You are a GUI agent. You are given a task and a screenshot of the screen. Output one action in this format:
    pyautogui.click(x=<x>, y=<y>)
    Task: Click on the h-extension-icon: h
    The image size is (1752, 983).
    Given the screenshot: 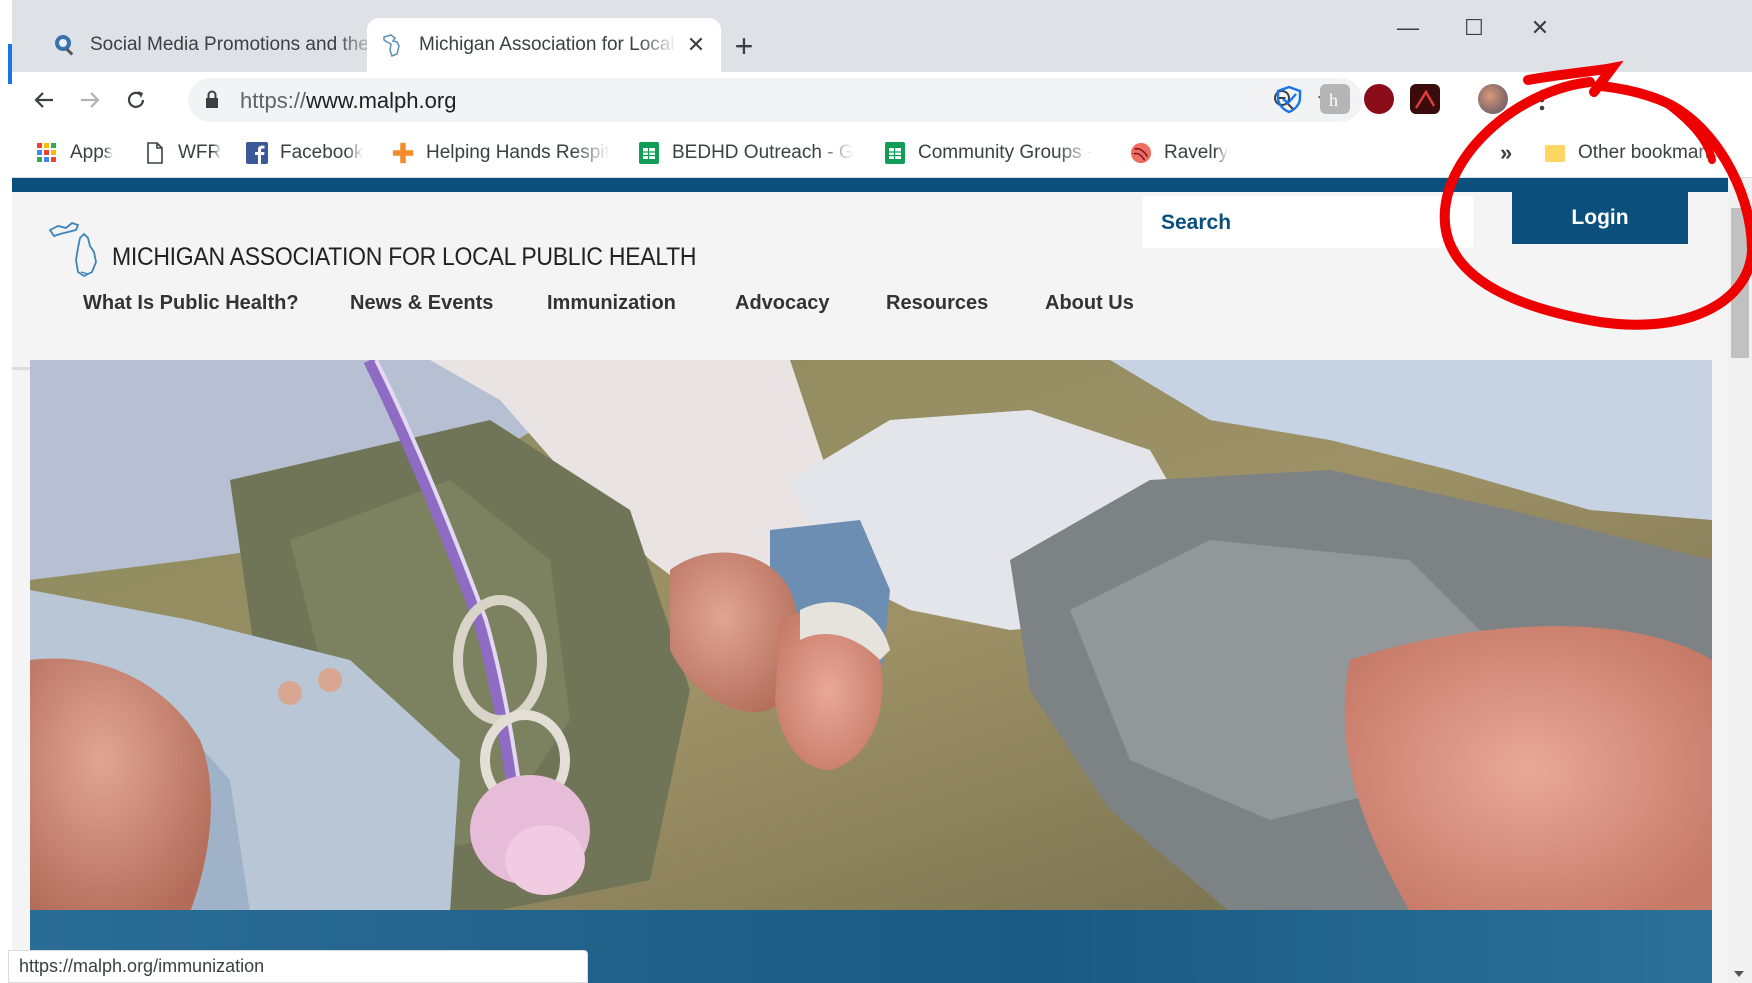 What is the action you would take?
    pyautogui.click(x=1335, y=99)
    